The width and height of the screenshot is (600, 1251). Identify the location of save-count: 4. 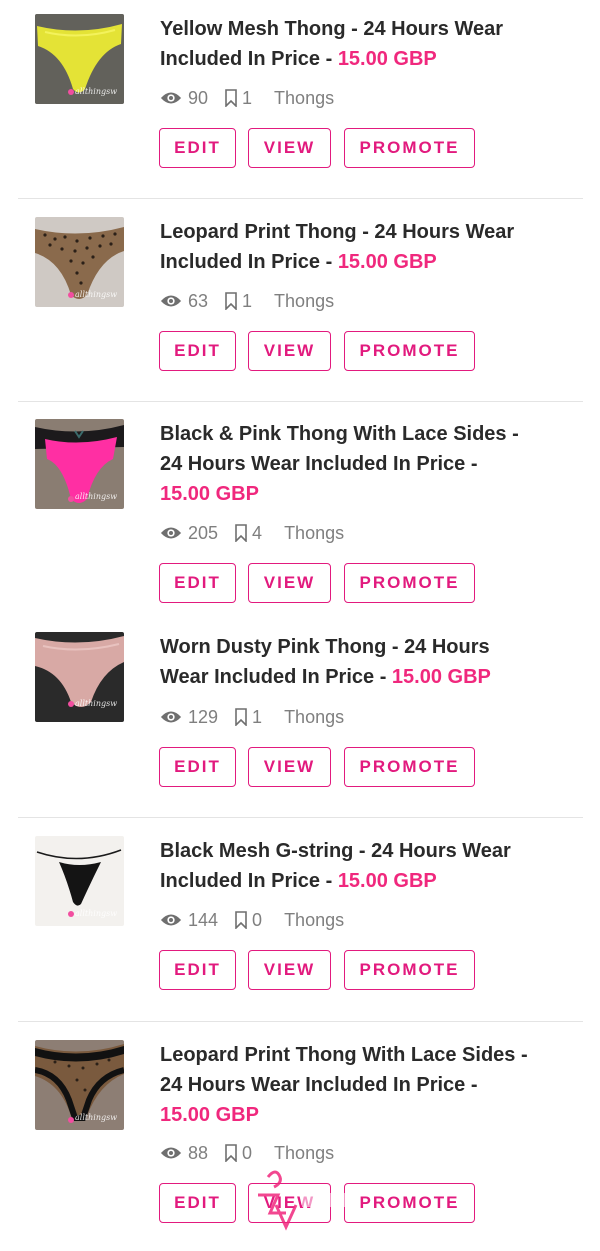
(257, 532).